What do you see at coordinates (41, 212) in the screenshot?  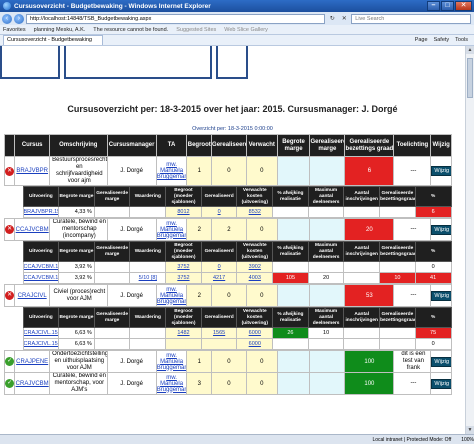 I see `execution-code-link: BRAJVBPR.1501` at bounding box center [41, 212].